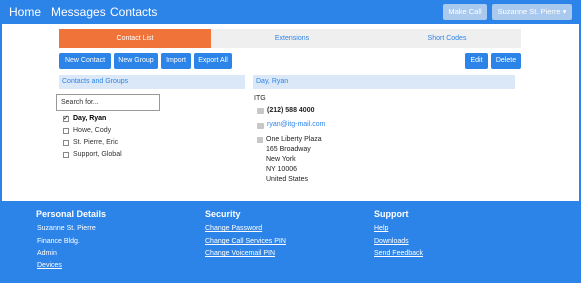 The image size is (581, 283). Describe the element at coordinates (292, 38) in the screenshot. I see `tab-extensions: Extensions` at that location.